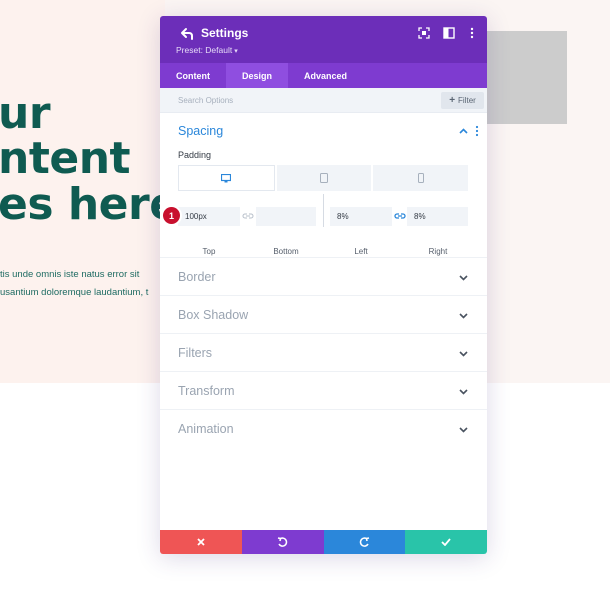 This screenshot has width=610, height=611. I want to click on filter-button: + Filter, so click(462, 100).